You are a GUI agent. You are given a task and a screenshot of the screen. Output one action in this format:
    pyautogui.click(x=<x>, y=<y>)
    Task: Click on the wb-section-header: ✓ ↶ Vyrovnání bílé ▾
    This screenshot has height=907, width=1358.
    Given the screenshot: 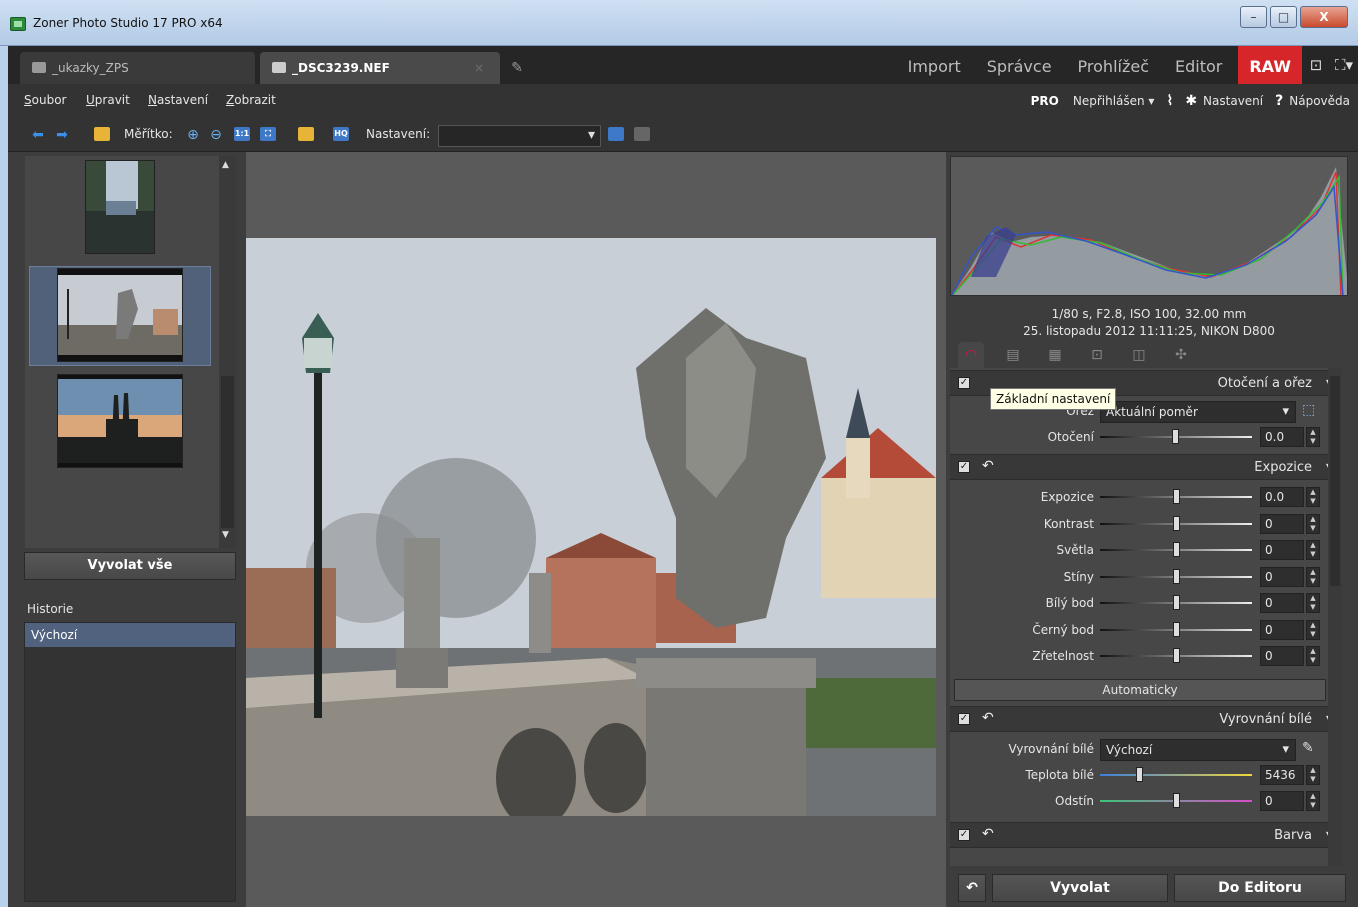 What is the action you would take?
    pyautogui.click(x=1146, y=719)
    